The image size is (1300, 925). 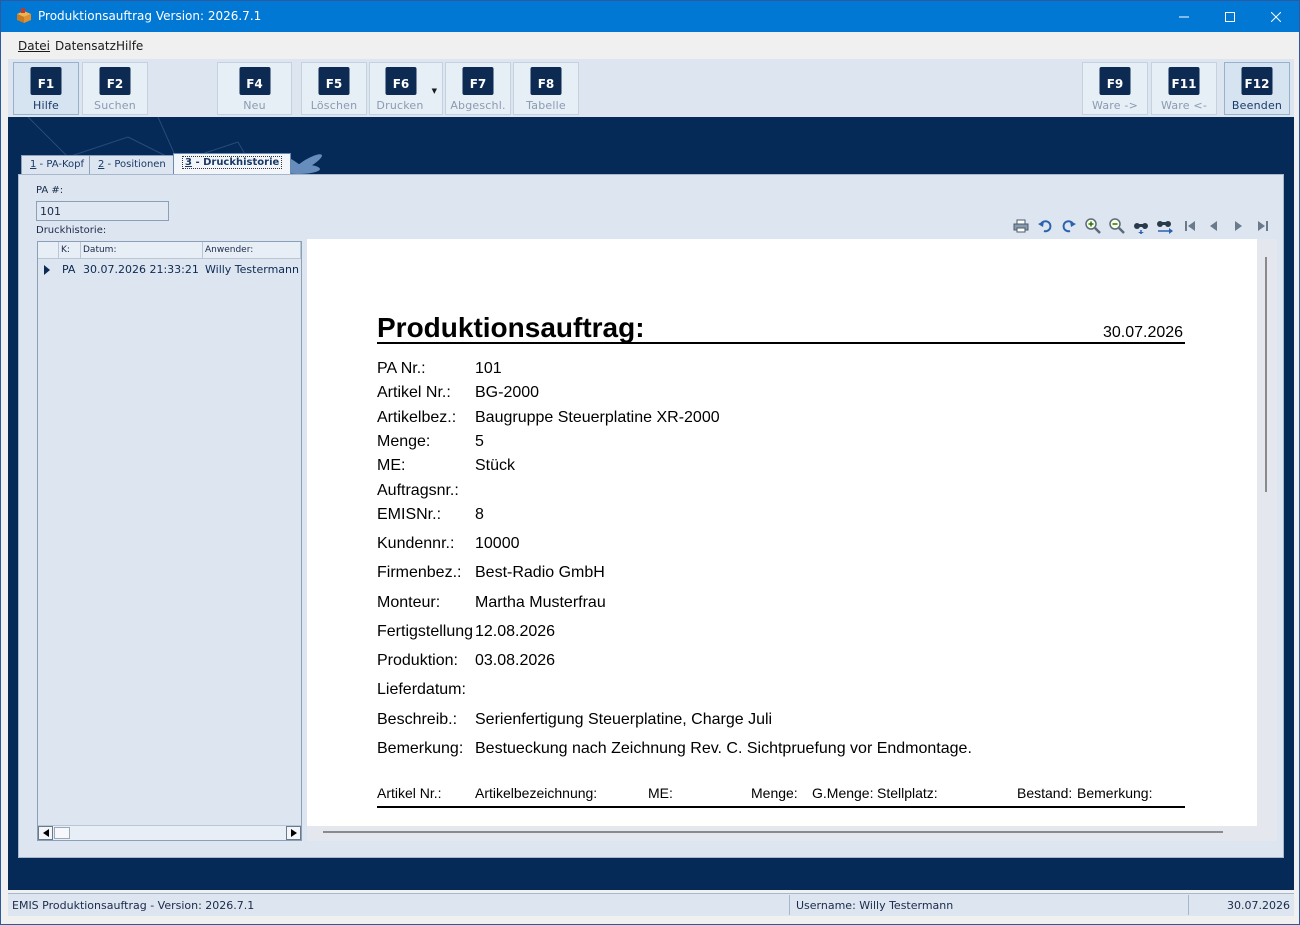 What do you see at coordinates (57, 164) in the screenshot?
I see `tab-pa-kopf: 1 - PA-Kopf` at bounding box center [57, 164].